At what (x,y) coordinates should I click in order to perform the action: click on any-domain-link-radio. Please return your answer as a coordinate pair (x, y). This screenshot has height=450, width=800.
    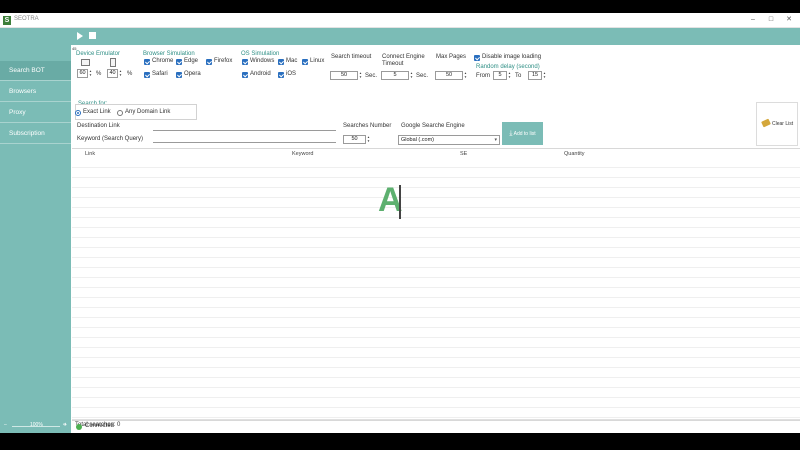
    Looking at the image, I should click on (120, 113).